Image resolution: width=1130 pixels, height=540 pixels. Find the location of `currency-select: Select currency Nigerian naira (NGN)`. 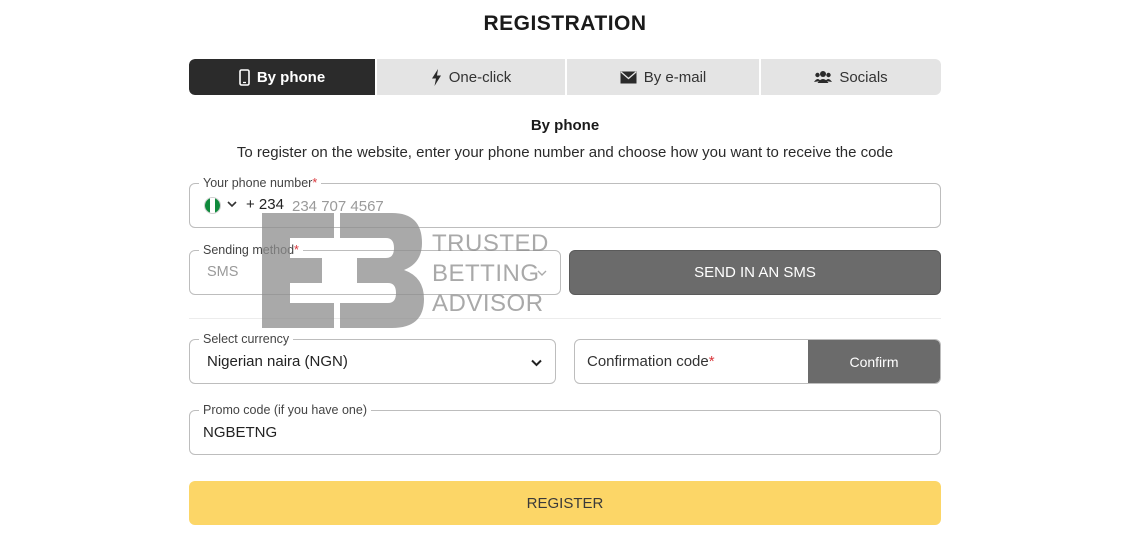

currency-select: Select currency Nigerian naira (NGN) is located at coordinates (372, 357).